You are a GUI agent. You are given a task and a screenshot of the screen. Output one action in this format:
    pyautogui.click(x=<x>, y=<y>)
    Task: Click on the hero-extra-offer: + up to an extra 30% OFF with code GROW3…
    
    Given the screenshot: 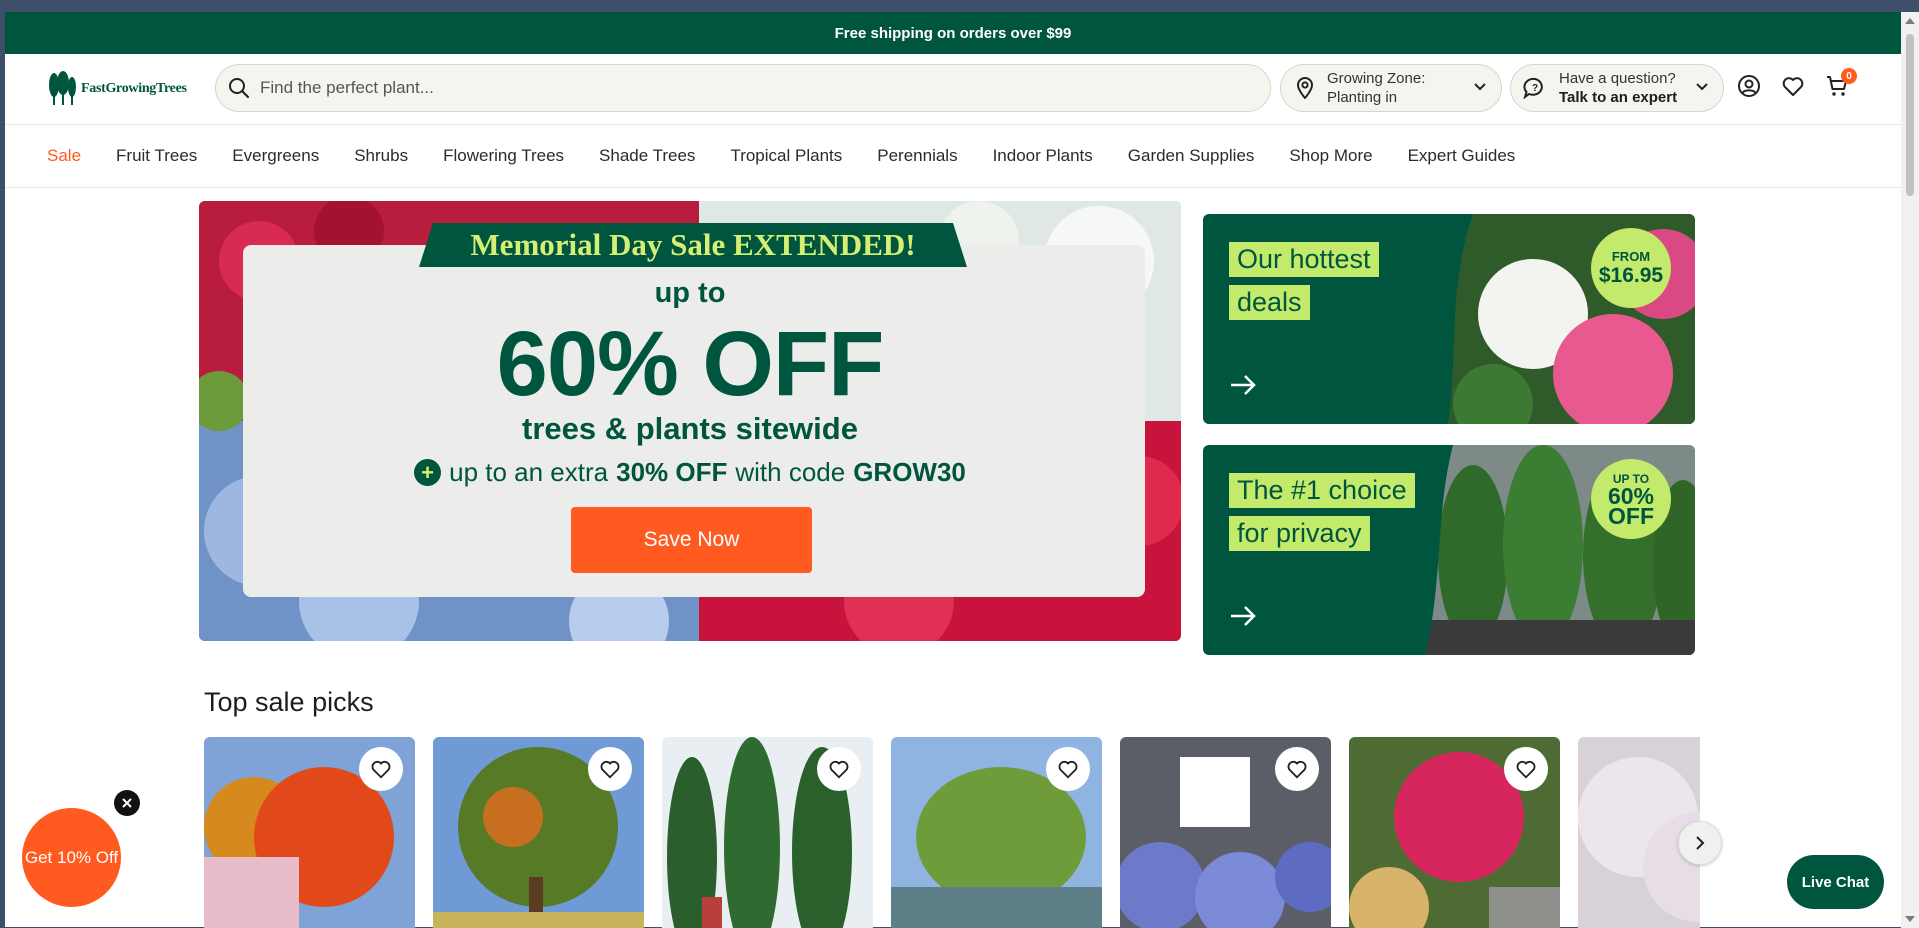 What is the action you would take?
    pyautogui.click(x=690, y=472)
    